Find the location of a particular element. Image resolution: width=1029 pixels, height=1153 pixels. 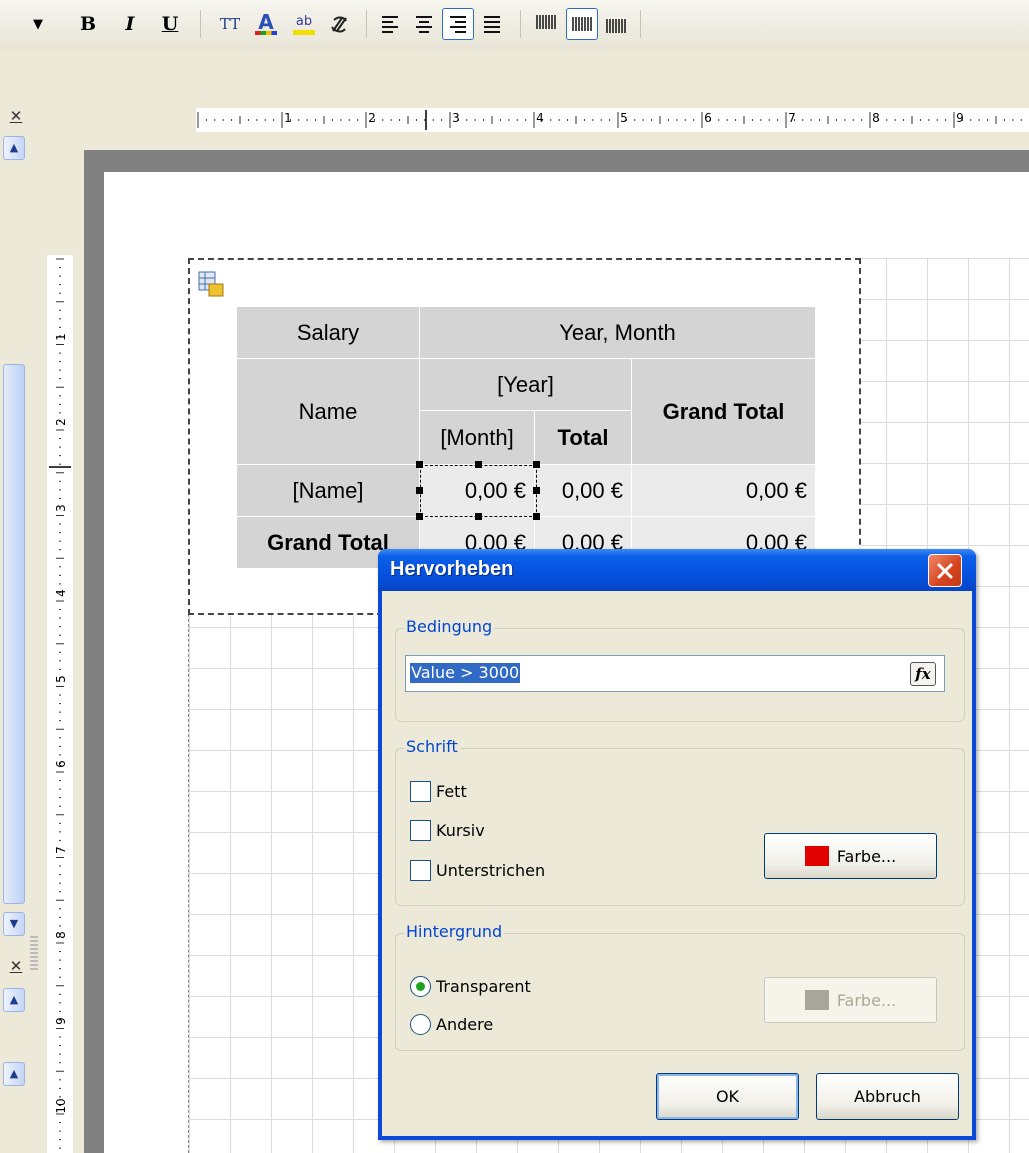

ok-button-label: OK is located at coordinates (727, 1096).